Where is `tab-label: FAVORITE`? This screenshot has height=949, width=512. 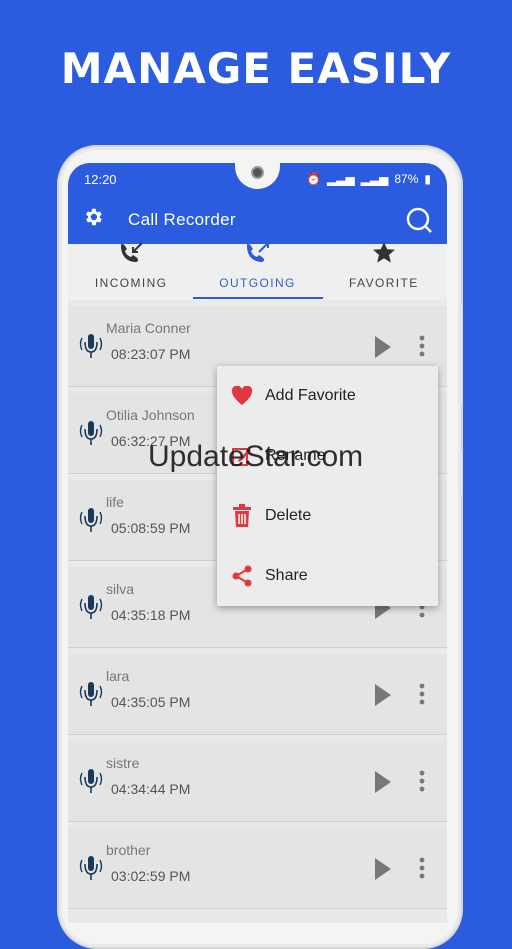 tab-label: FAVORITE is located at coordinates (383, 283).